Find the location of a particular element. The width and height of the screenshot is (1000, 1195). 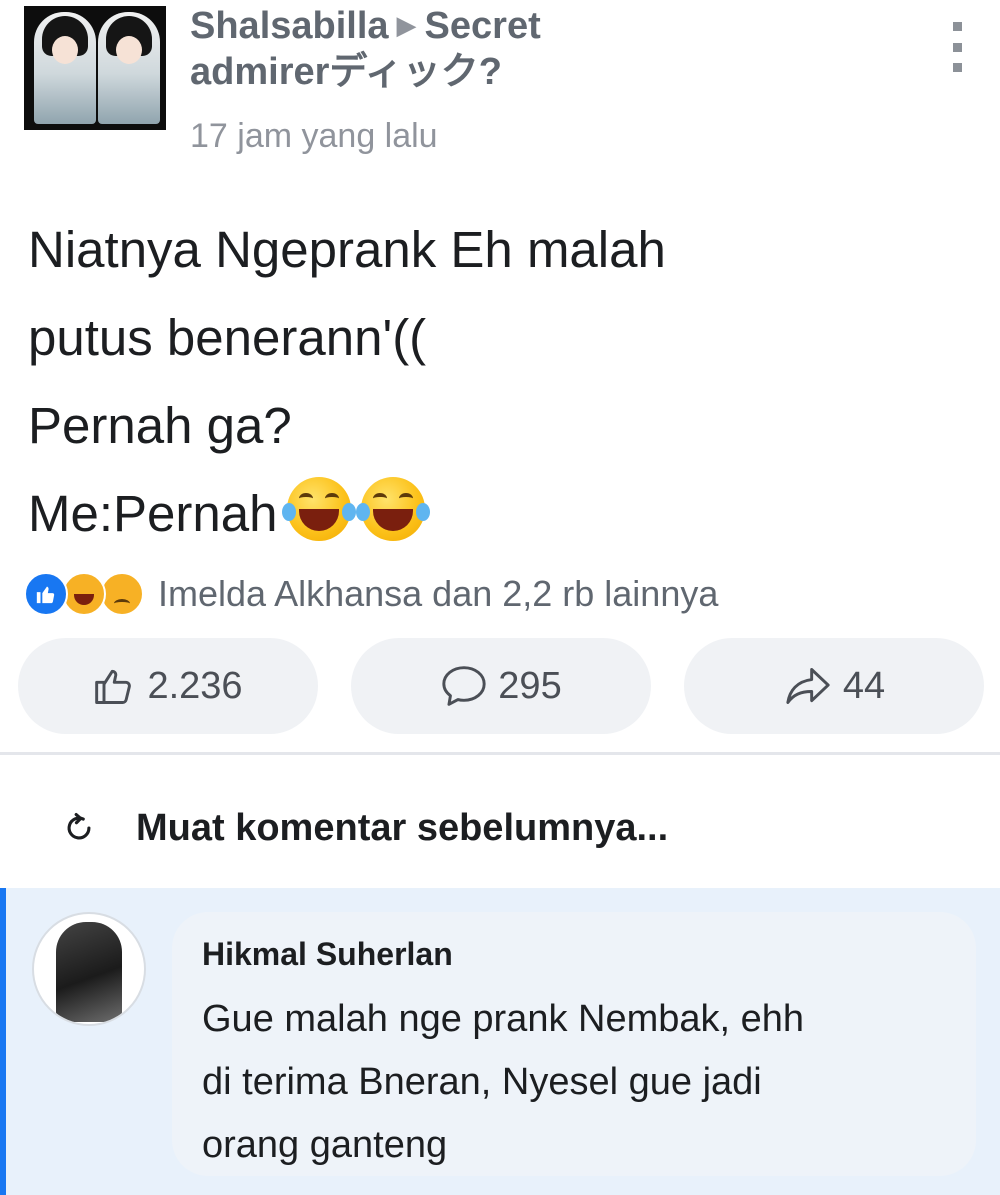

post-text-line: Niatnya Ngeprank Eh malah is located at coordinates (347, 249).